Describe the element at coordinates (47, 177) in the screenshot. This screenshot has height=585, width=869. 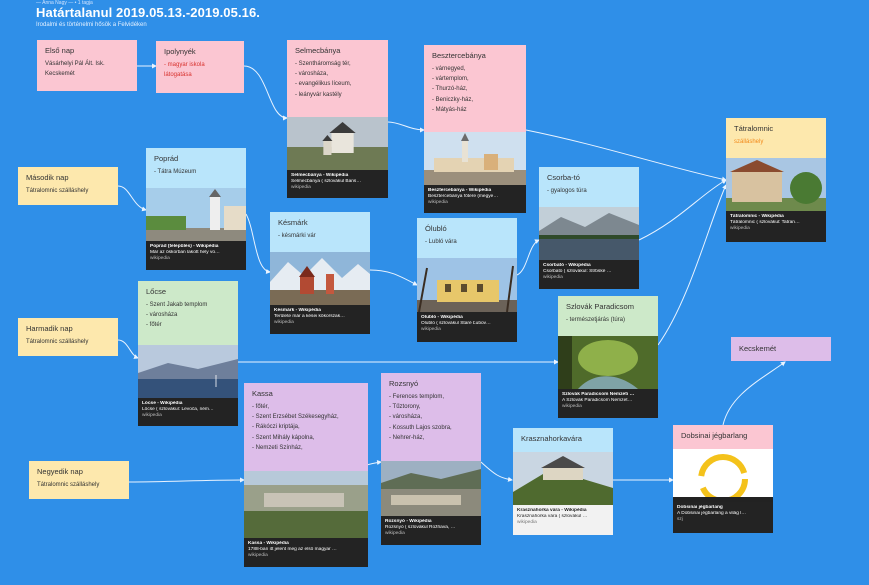
I see `card-title: Második nap` at that location.